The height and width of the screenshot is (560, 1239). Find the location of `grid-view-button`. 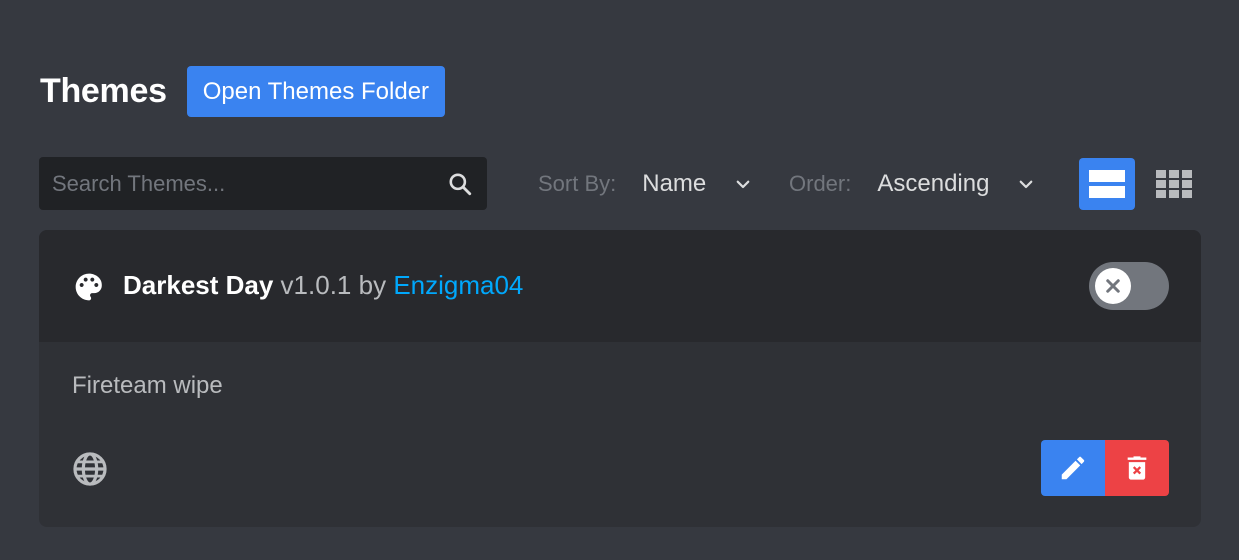

grid-view-button is located at coordinates (1174, 184).